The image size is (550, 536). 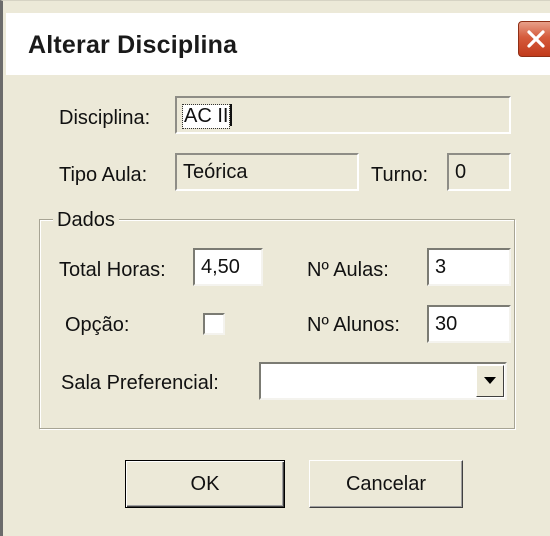 What do you see at coordinates (348, 270) in the screenshot?
I see `num-aulas-label: Nº Aulas:` at bounding box center [348, 270].